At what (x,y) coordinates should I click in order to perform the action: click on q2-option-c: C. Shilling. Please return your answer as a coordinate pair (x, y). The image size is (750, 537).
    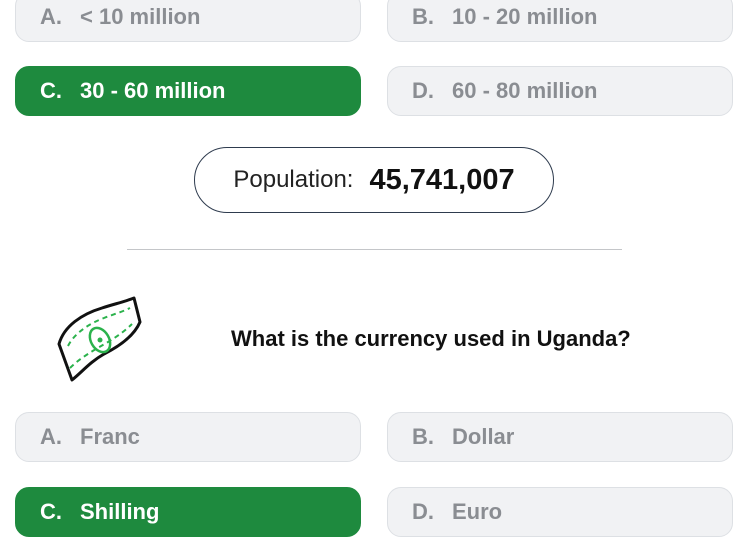
    Looking at the image, I should click on (188, 512).